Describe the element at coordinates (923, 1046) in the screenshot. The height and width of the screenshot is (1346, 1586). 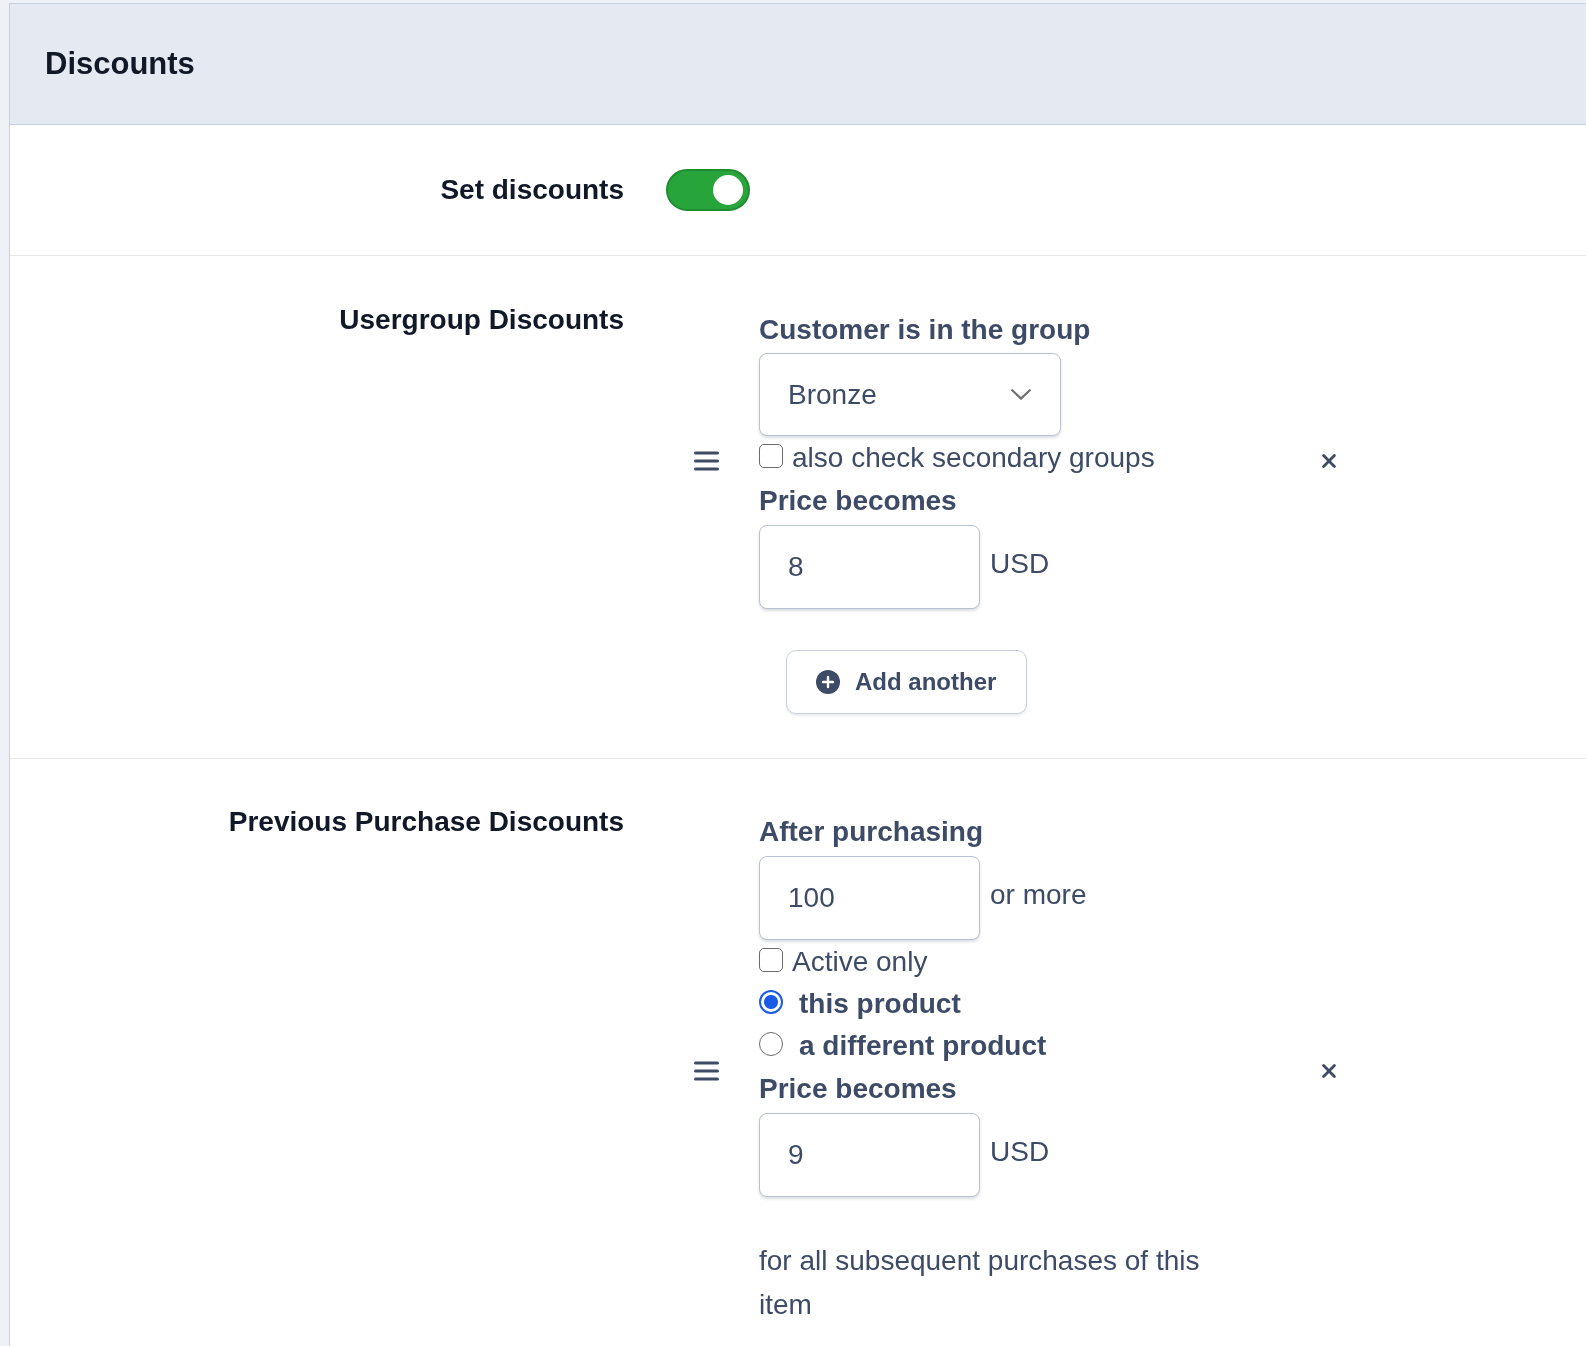
I see `radio-label: a different product` at that location.